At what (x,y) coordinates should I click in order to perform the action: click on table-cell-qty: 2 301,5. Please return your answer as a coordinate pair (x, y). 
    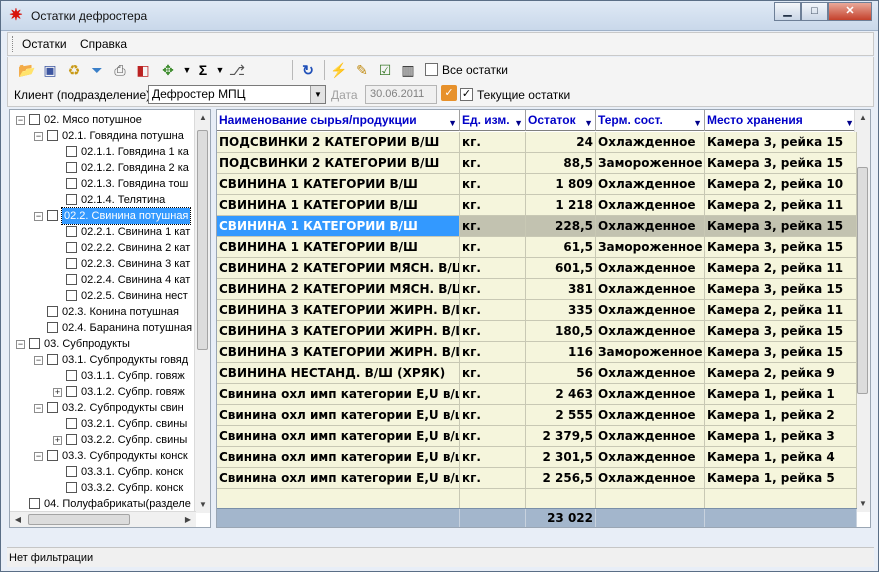
    Looking at the image, I should click on (561, 457).